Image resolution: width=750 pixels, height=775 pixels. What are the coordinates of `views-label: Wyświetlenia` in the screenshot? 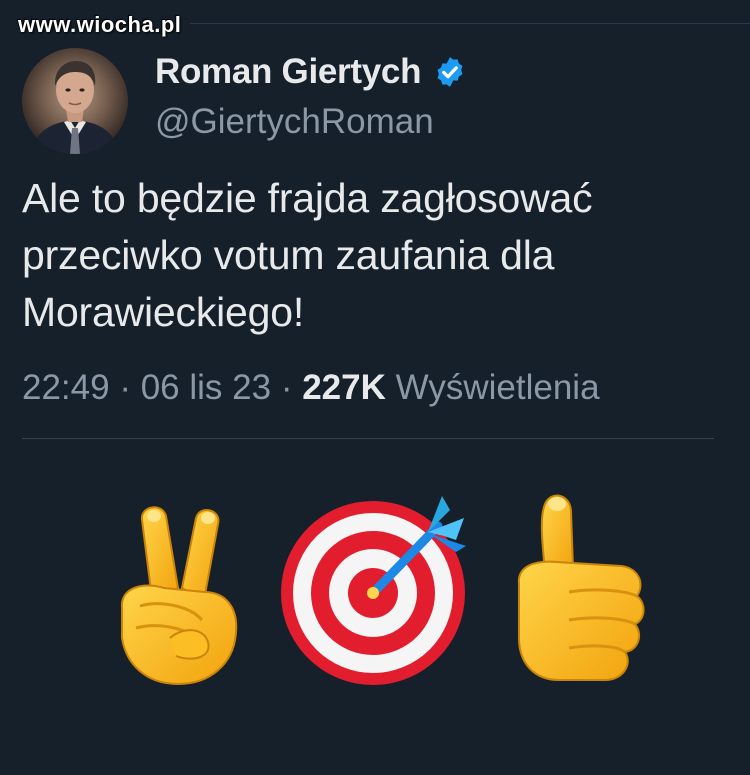 It's located at (497, 387).